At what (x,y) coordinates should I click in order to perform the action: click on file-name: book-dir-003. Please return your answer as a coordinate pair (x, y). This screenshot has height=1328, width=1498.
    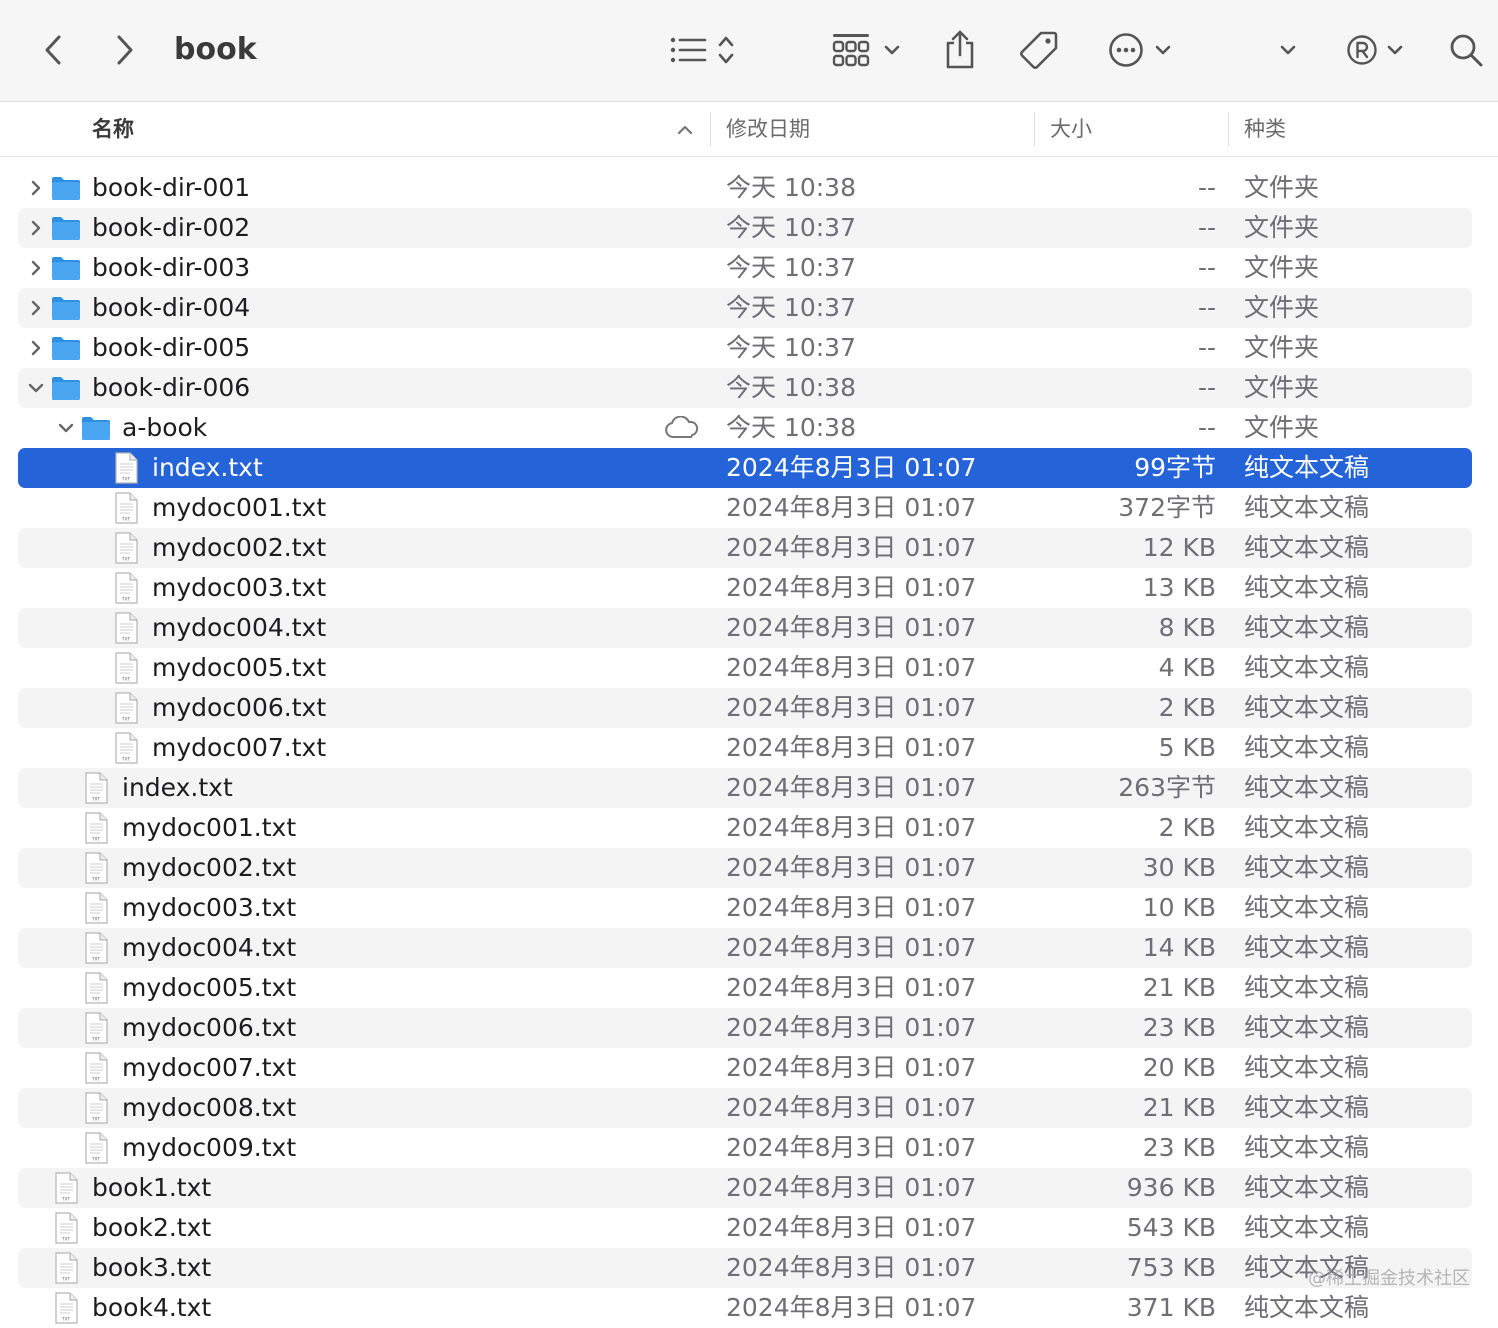
    Looking at the image, I should click on (171, 267).